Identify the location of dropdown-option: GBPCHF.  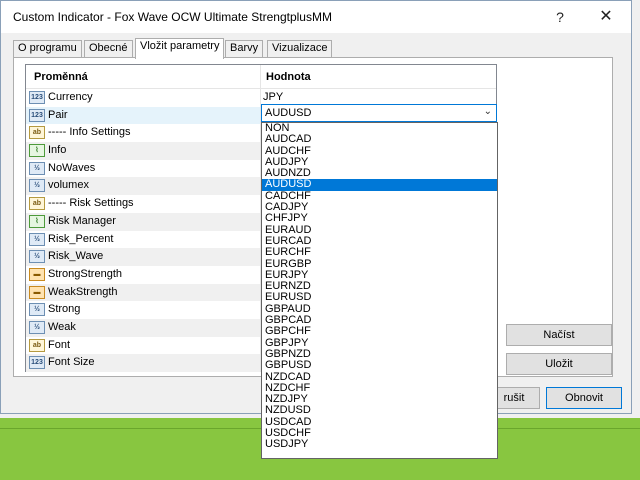
(379, 331).